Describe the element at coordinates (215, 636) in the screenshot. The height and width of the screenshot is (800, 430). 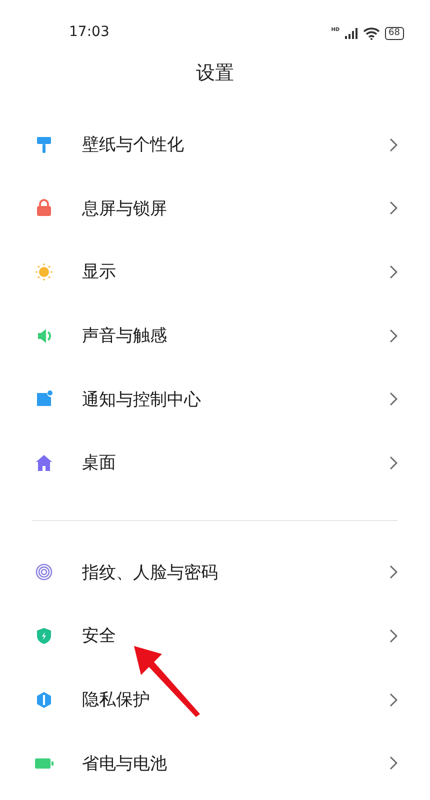
I see `settings-item: 安全` at that location.